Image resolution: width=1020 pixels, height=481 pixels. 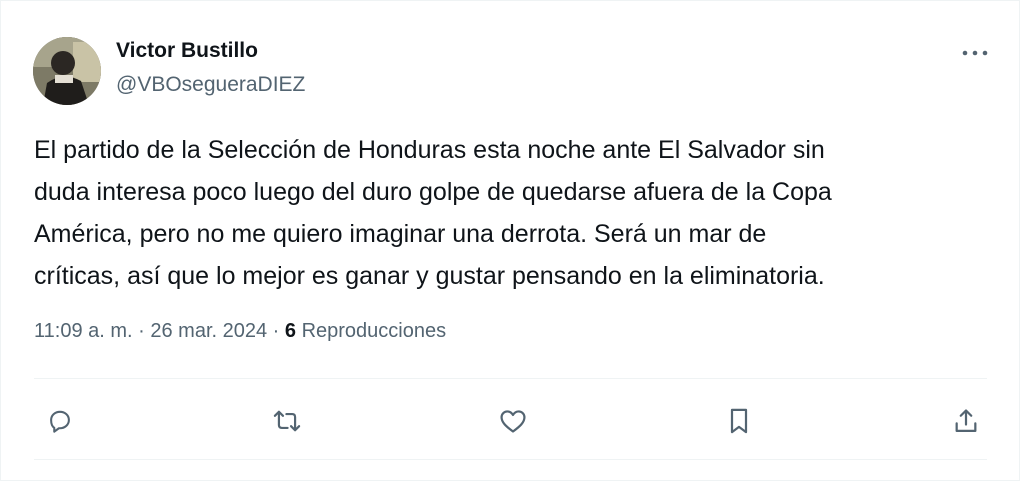 I want to click on reply-icon, so click(x=60, y=421).